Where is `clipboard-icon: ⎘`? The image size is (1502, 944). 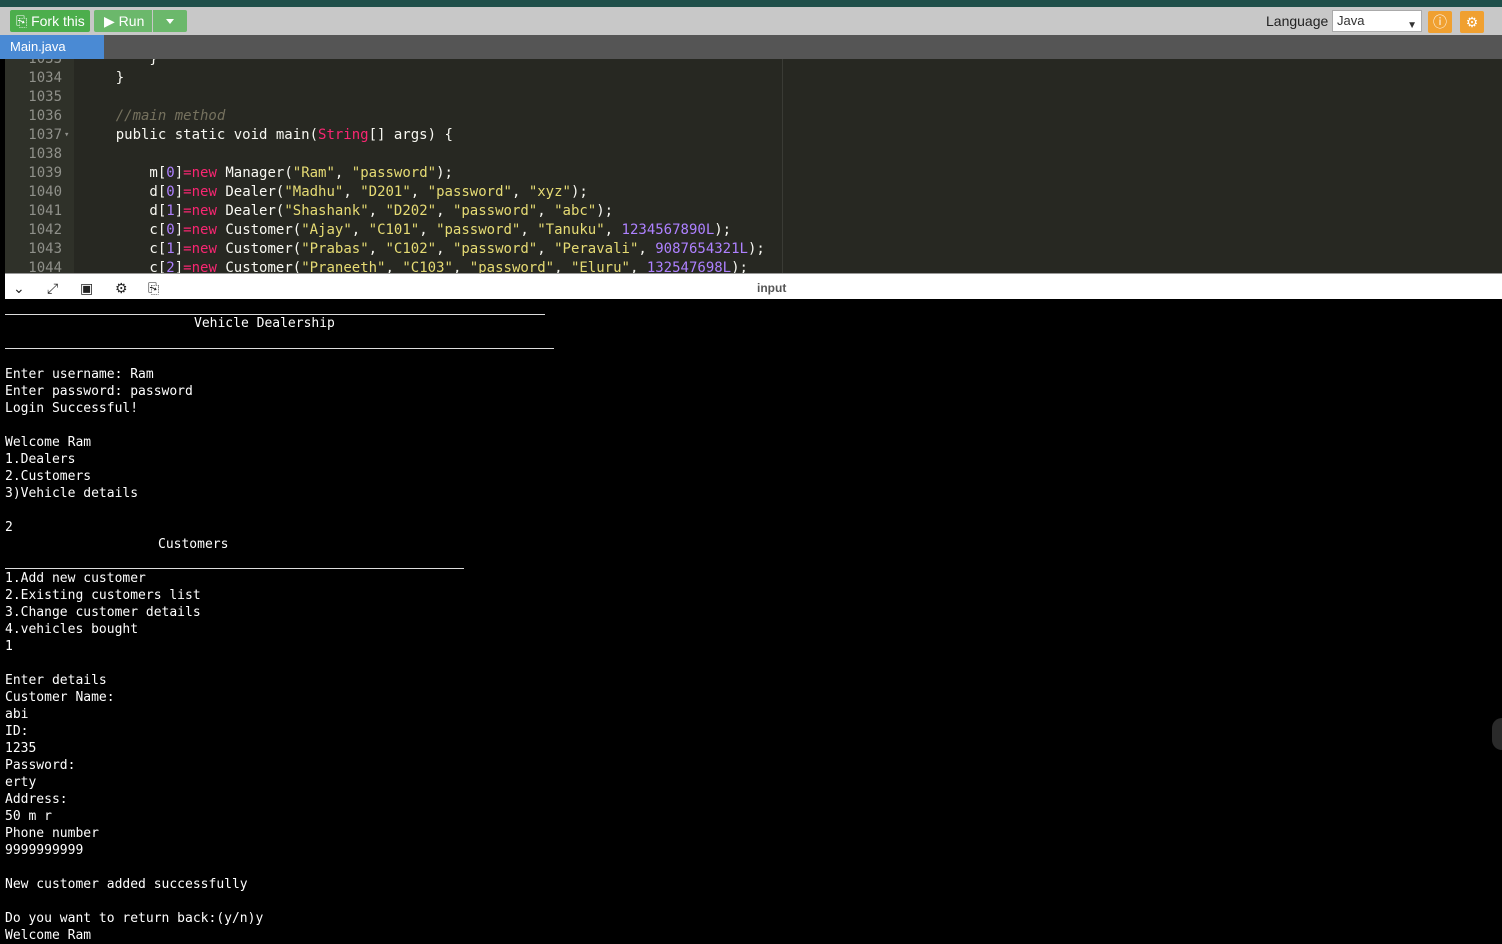 clipboard-icon: ⎘ is located at coordinates (153, 288).